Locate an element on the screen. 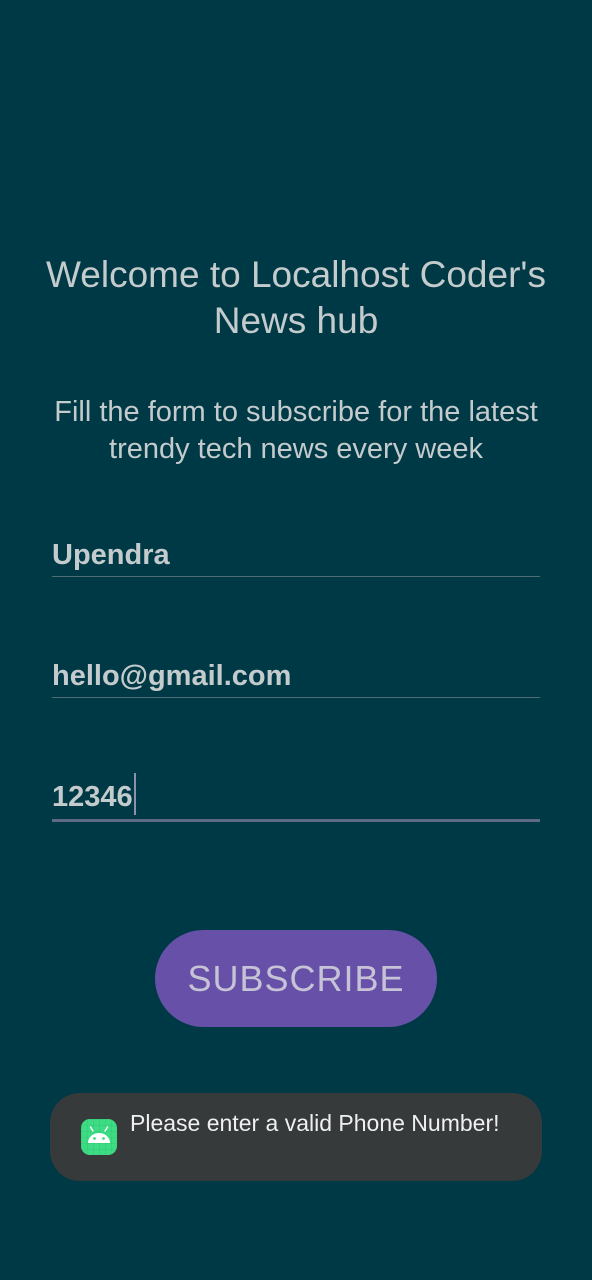 The height and width of the screenshot is (1280, 592). subscribe-button: SUBSCRIBE is located at coordinates (296, 978).